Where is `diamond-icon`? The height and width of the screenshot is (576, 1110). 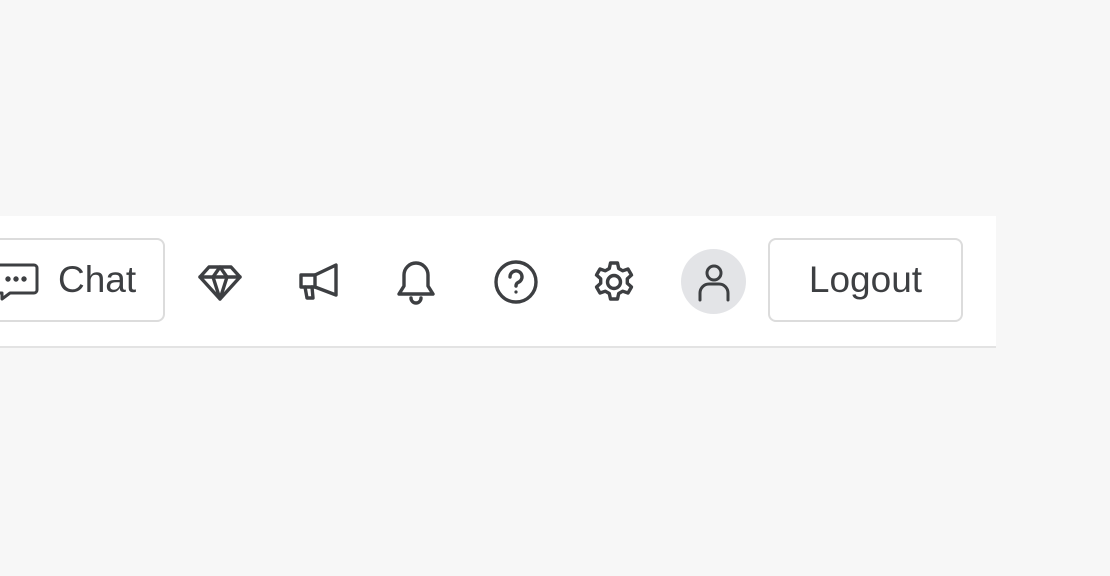 diamond-icon is located at coordinates (220, 283).